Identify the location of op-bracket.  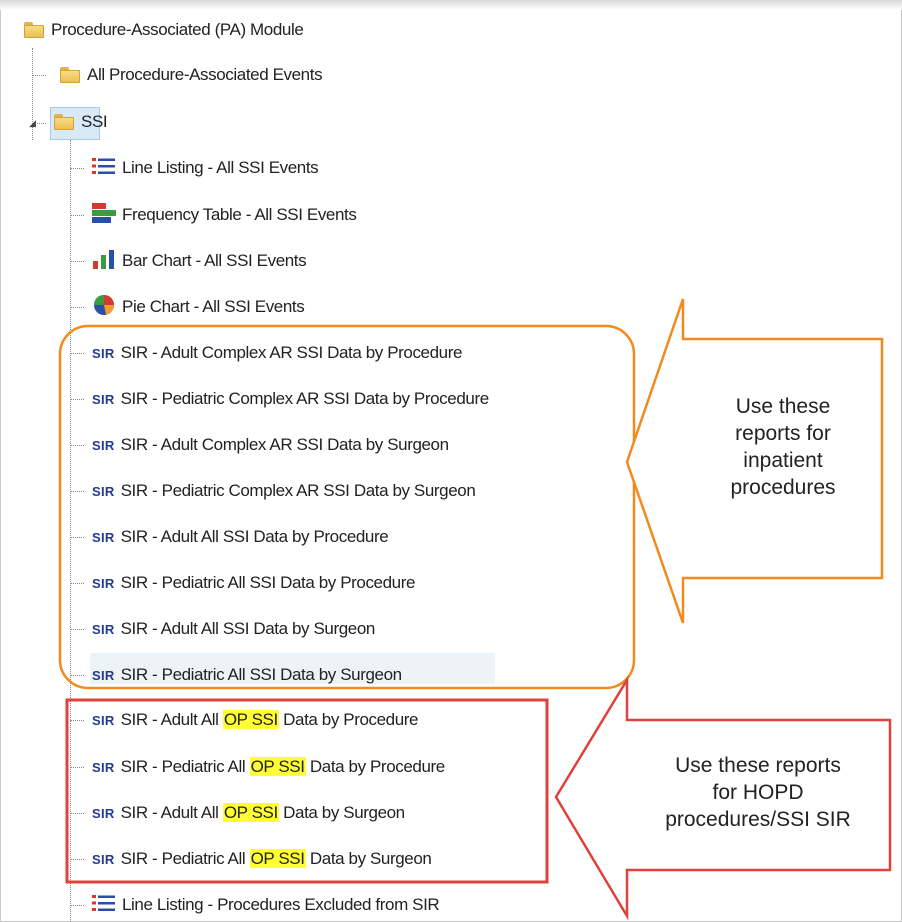
(307, 791).